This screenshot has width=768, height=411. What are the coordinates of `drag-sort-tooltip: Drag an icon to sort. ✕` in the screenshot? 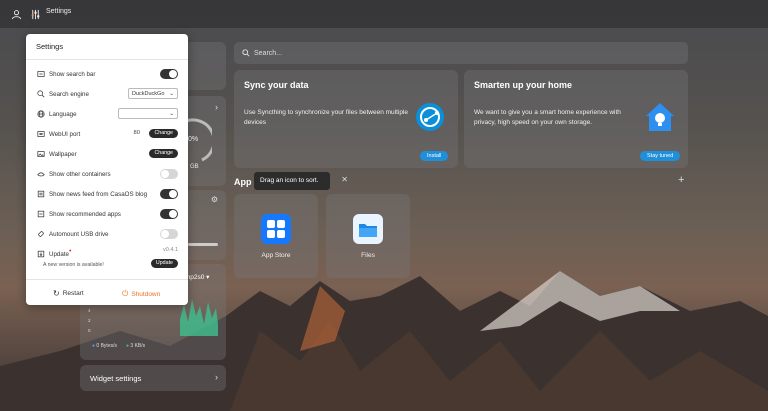 It's located at (301, 181).